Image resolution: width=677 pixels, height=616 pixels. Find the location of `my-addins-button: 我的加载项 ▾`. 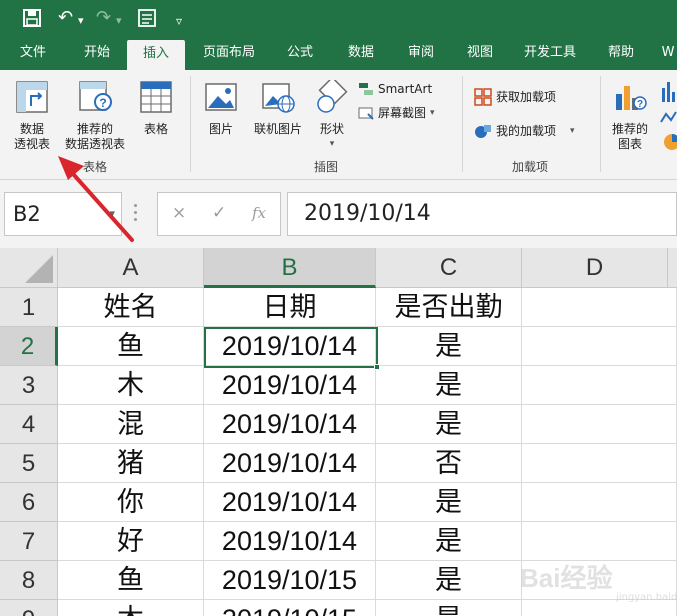

my-addins-button: 我的加载项 ▾ is located at coordinates (524, 131).